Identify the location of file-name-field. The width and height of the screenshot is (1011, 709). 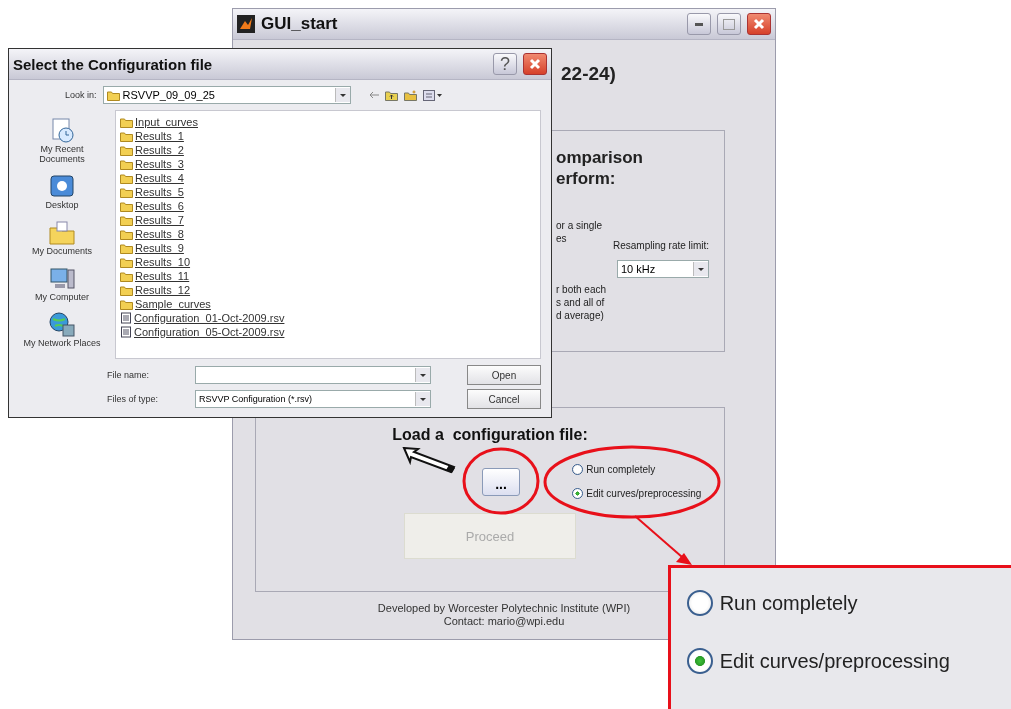
(313, 375).